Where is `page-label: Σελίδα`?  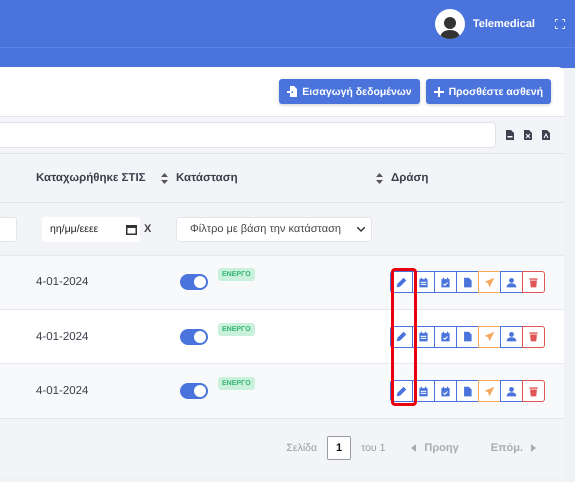
page-label: Σελίδα is located at coordinates (302, 448).